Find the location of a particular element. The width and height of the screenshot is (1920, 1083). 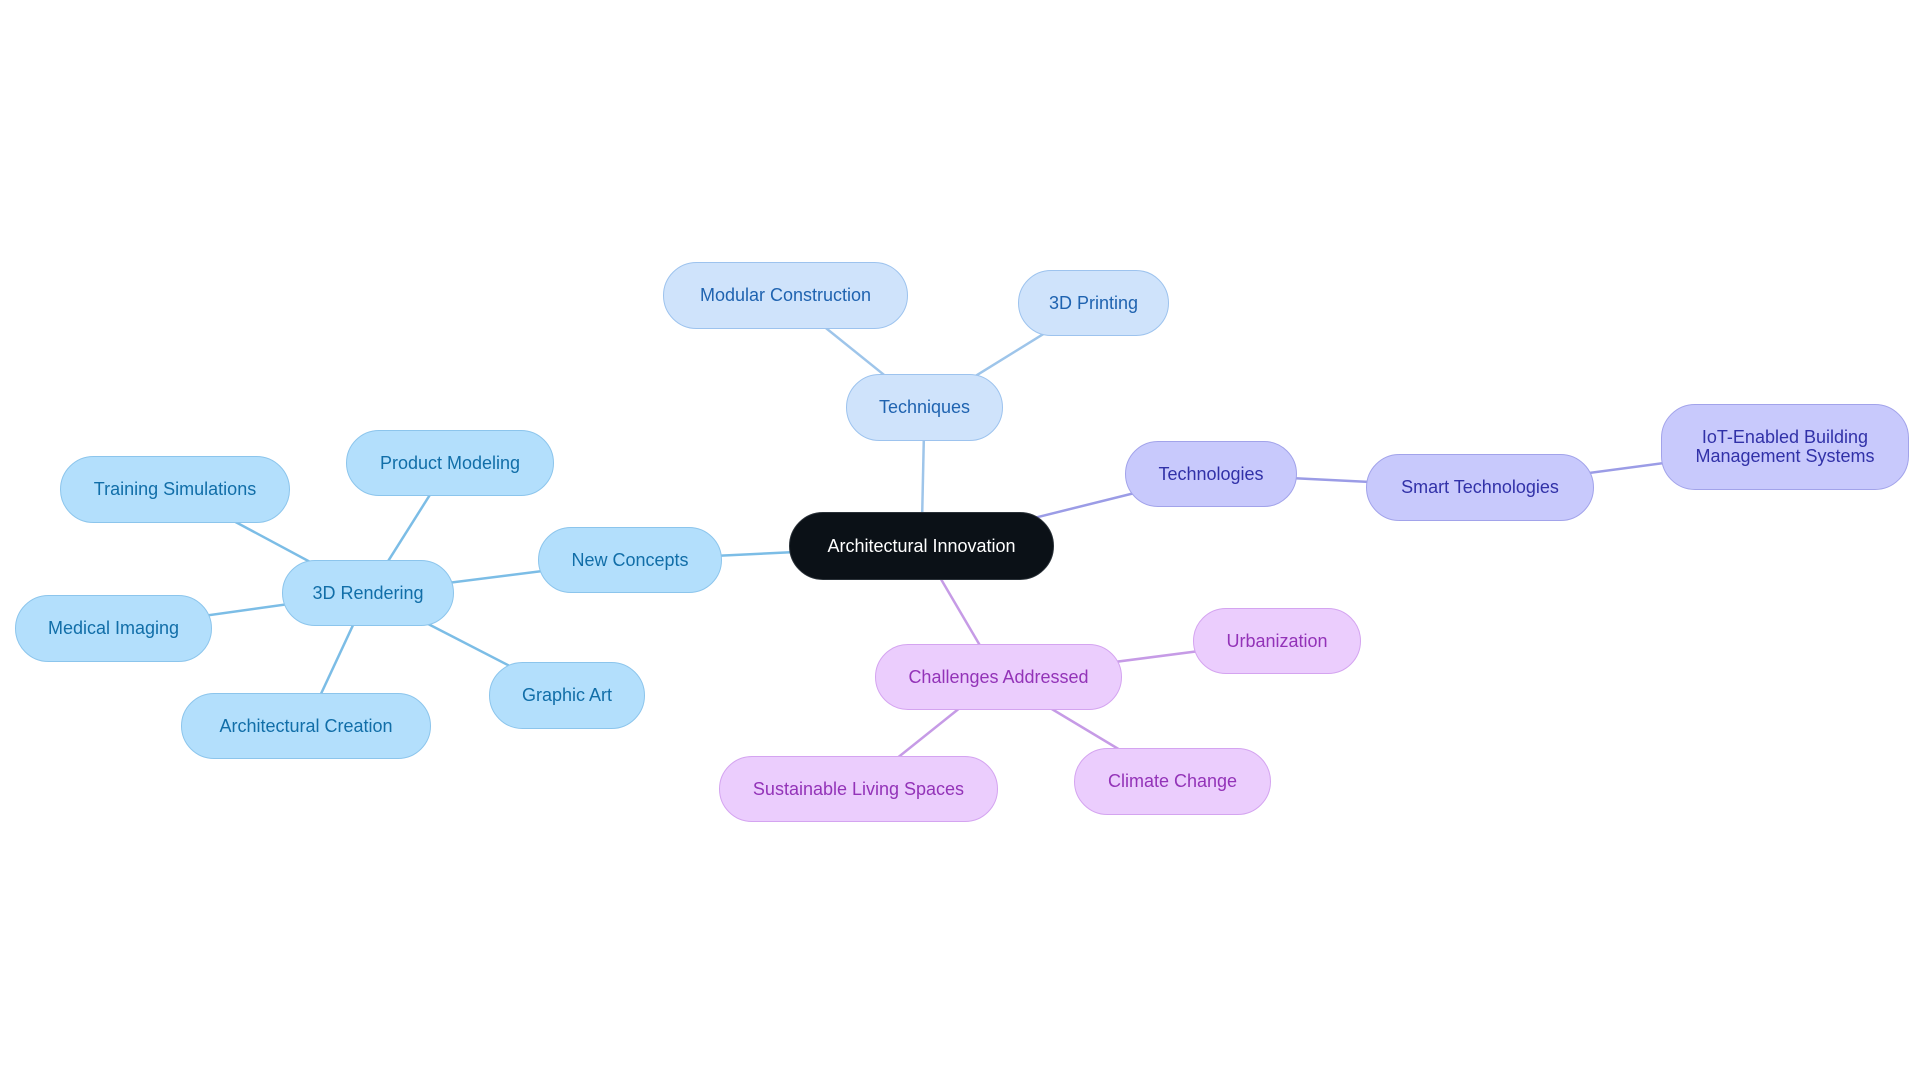

node-architectural-creation: Architectural Creation is located at coordinates (306, 726).